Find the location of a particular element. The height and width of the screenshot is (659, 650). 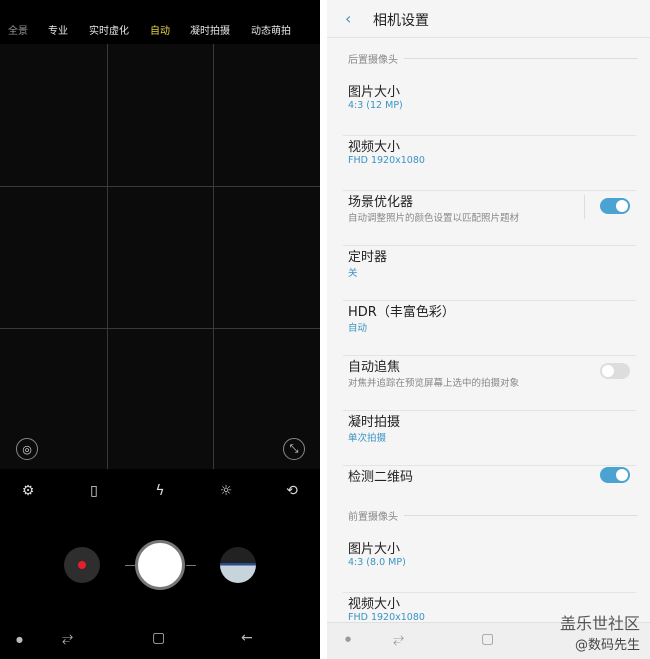

setting-timer: 定时器关 is located at coordinates (488, 273).